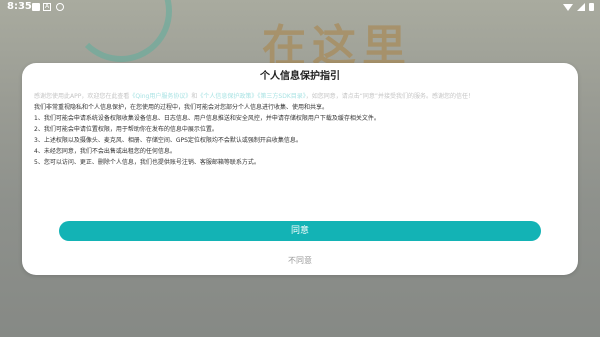 The height and width of the screenshot is (337, 600). What do you see at coordinates (60, 7) in the screenshot?
I see `circle-icon` at bounding box center [60, 7].